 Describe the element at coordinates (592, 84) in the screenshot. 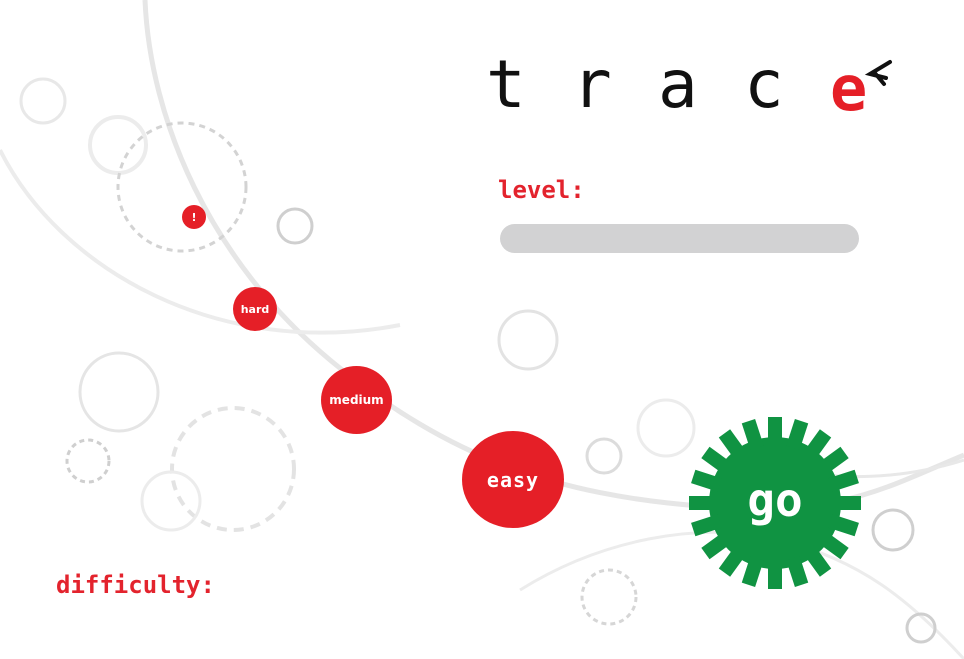

I see `logo-letter-r: r` at that location.